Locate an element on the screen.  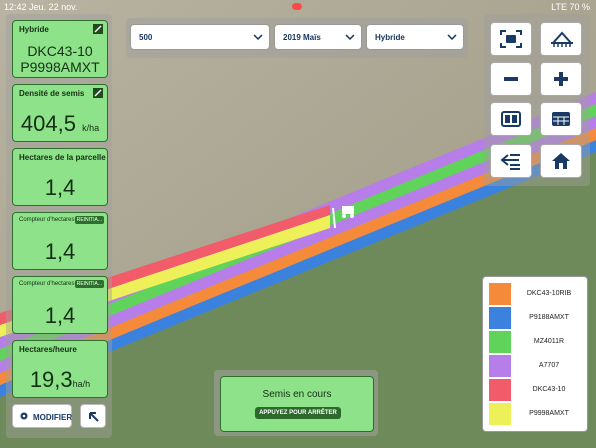
layer-select: Hybride is located at coordinates (415, 37).